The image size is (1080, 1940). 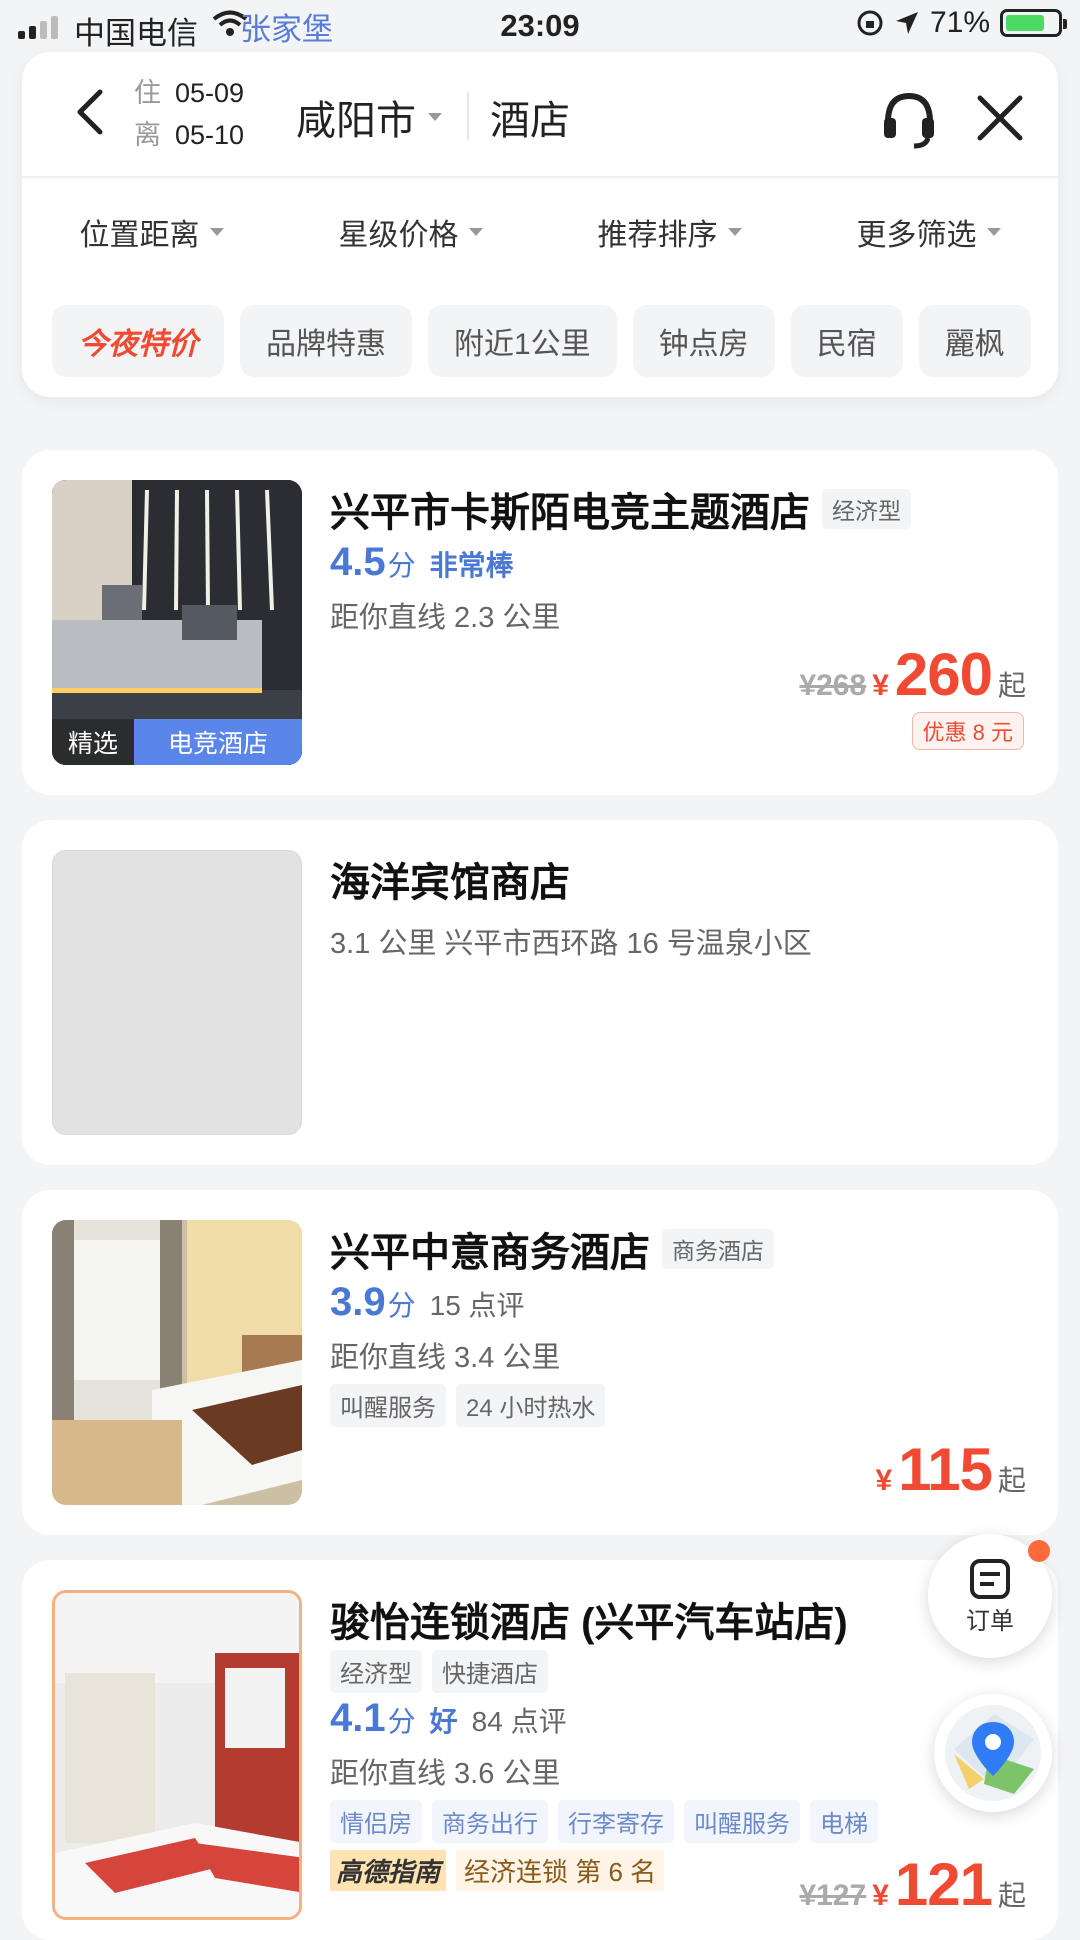 What do you see at coordinates (833, 1895) in the screenshot?
I see `original-price: ¥127` at bounding box center [833, 1895].